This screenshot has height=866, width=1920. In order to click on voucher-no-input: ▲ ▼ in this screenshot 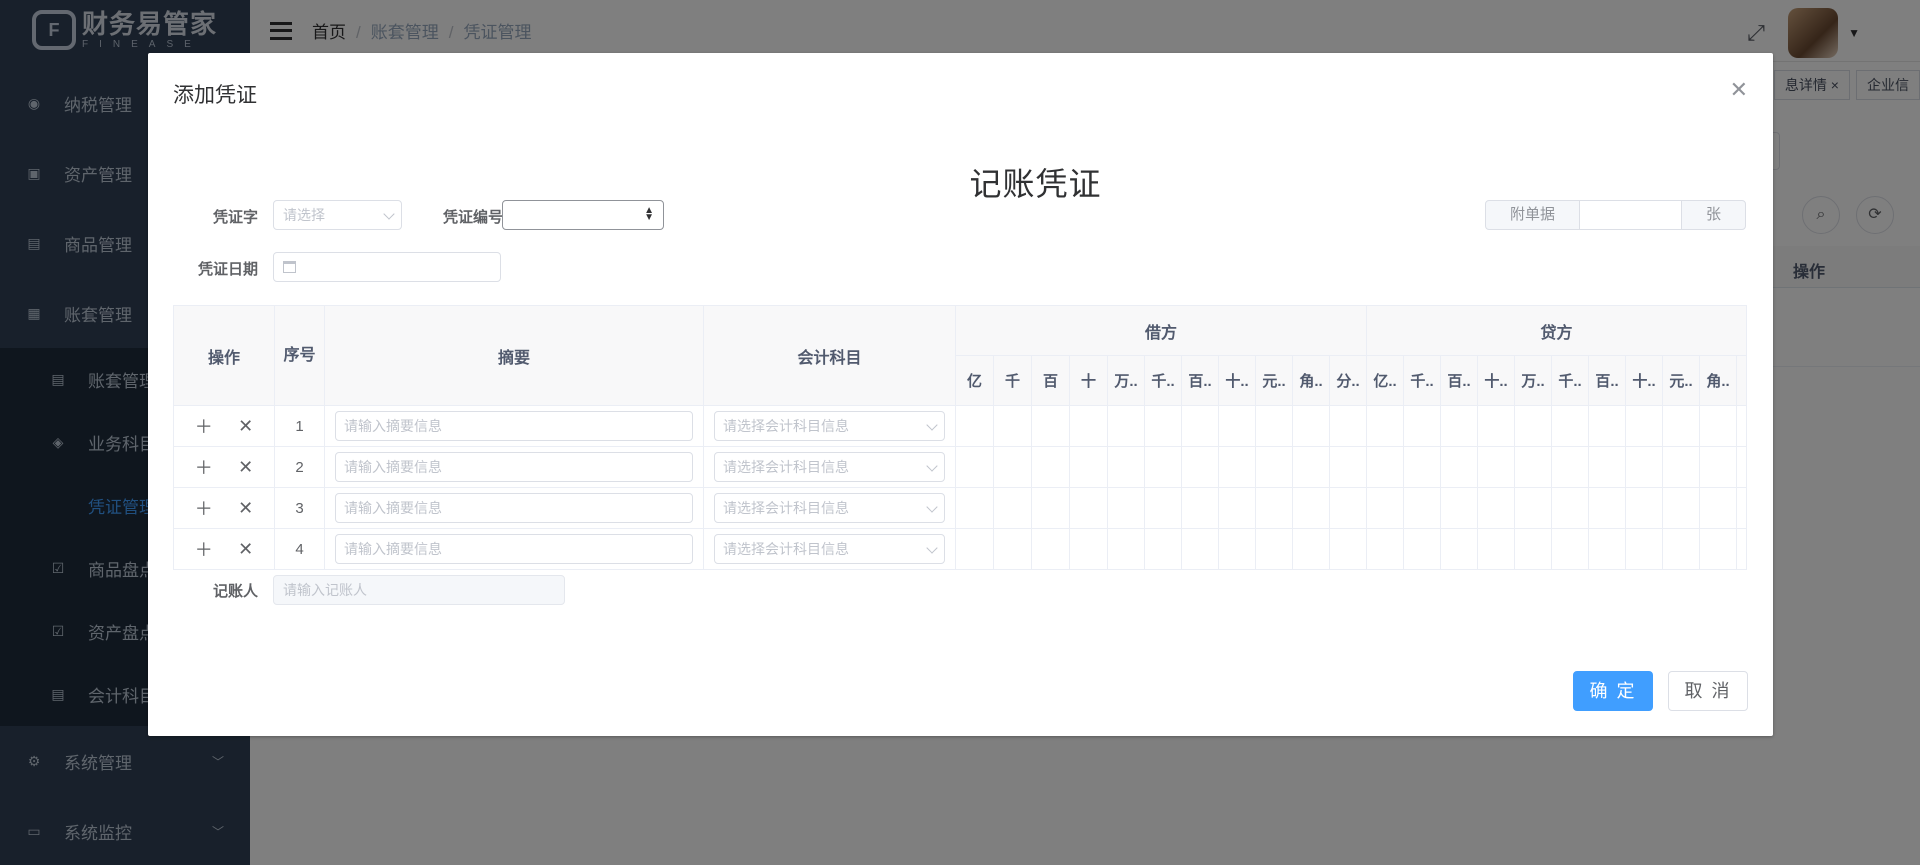, I will do `click(583, 215)`.